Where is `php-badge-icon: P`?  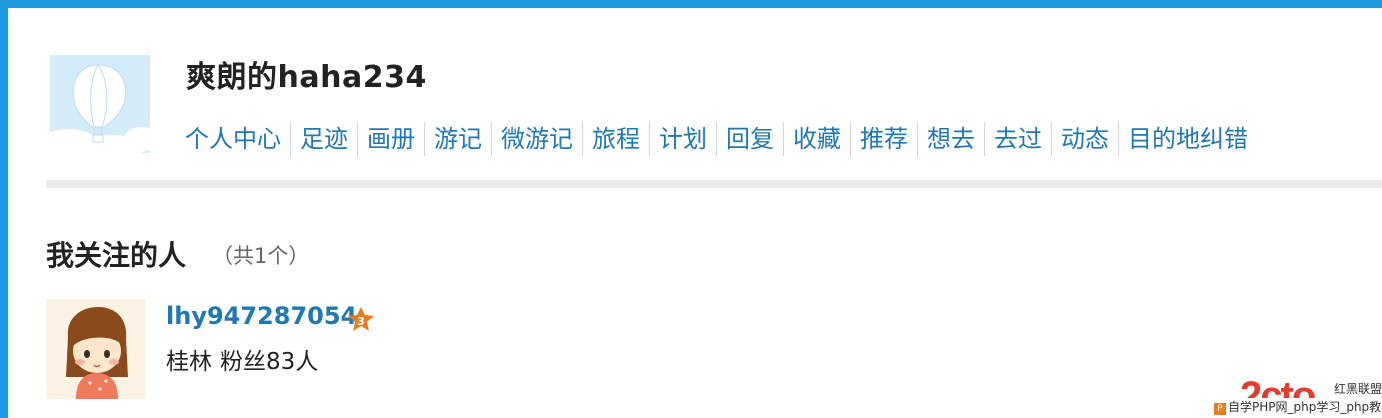
php-badge-icon: P is located at coordinates (1220, 409).